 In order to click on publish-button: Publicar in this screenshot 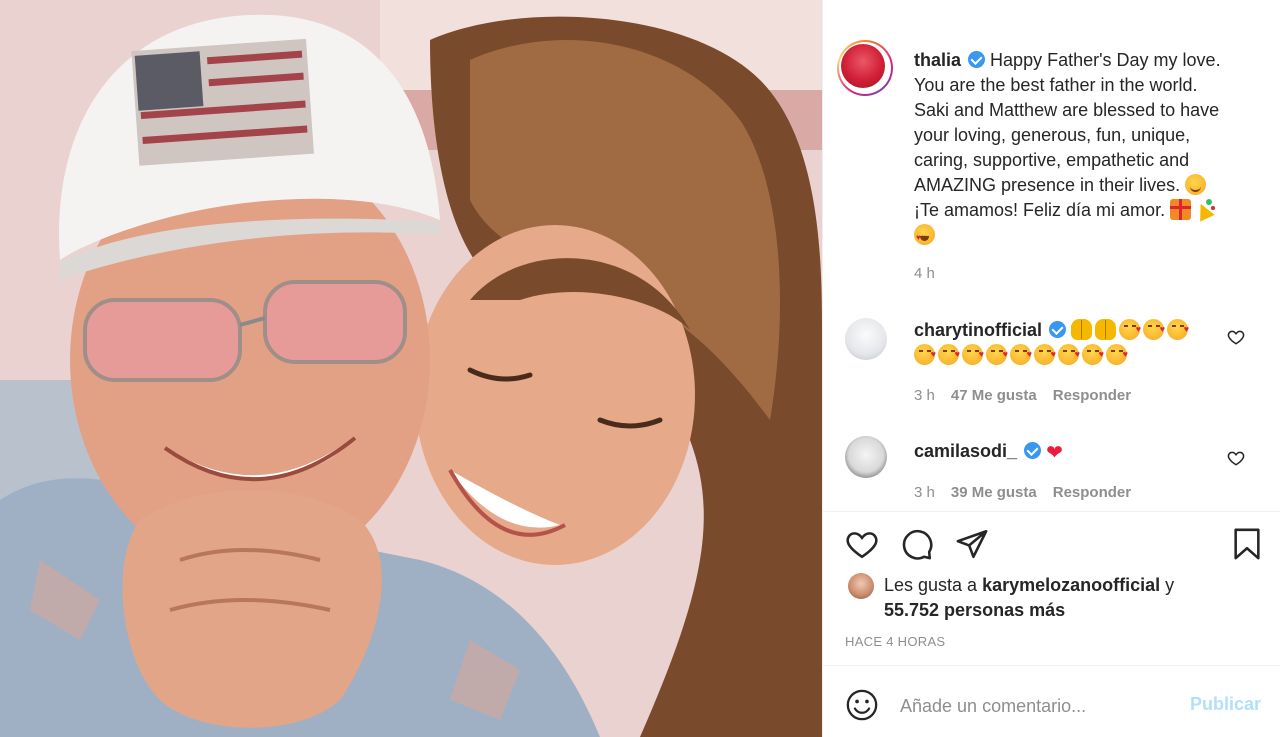, I will do `click(1225, 704)`.